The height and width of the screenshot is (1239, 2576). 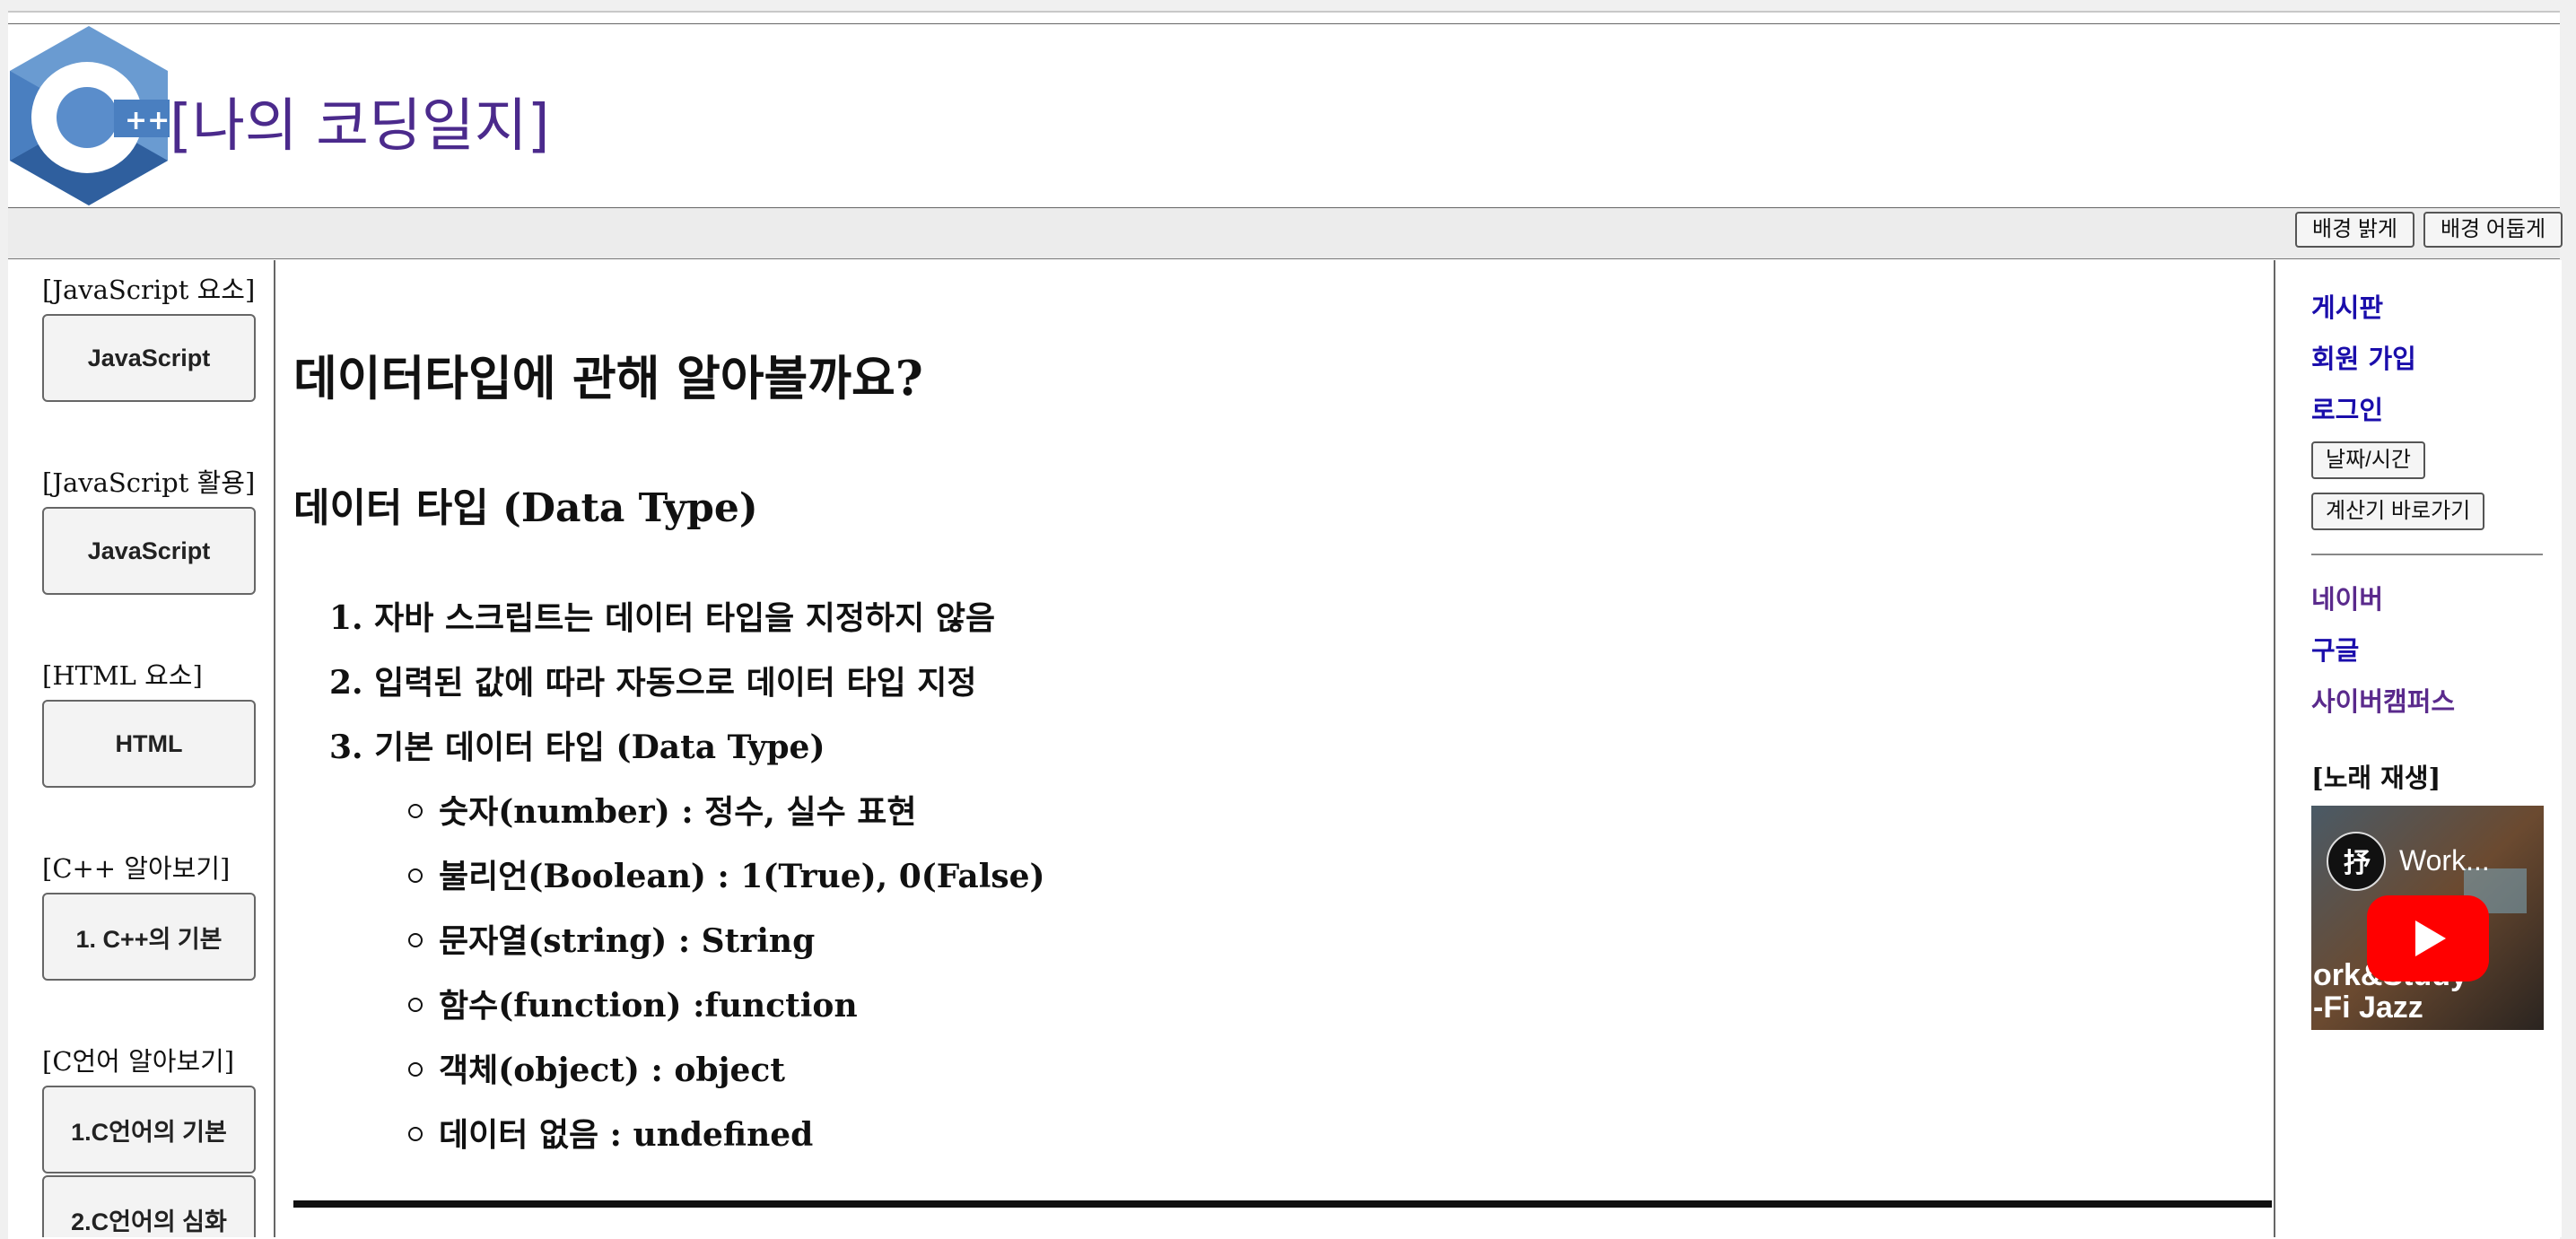 What do you see at coordinates (2427, 554) in the screenshot?
I see `sidebar-divider` at bounding box center [2427, 554].